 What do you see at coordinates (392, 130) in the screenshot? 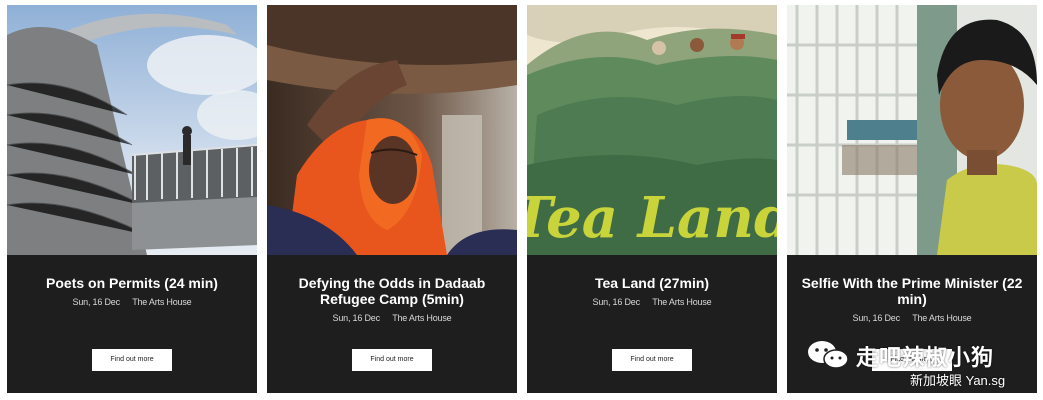
I see `film-image-defying-the-odds` at bounding box center [392, 130].